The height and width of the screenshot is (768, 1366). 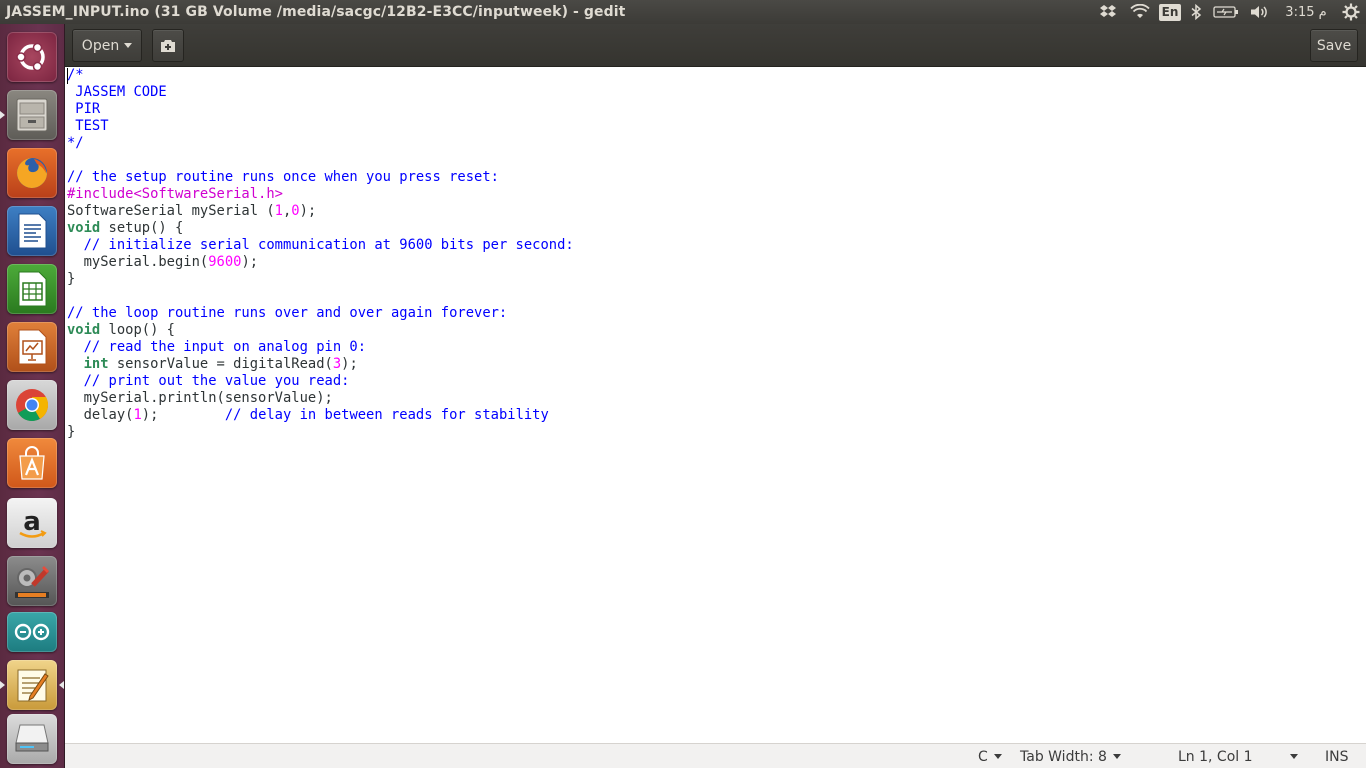 What do you see at coordinates (990, 756) in the screenshot?
I see `language-selector: C` at bounding box center [990, 756].